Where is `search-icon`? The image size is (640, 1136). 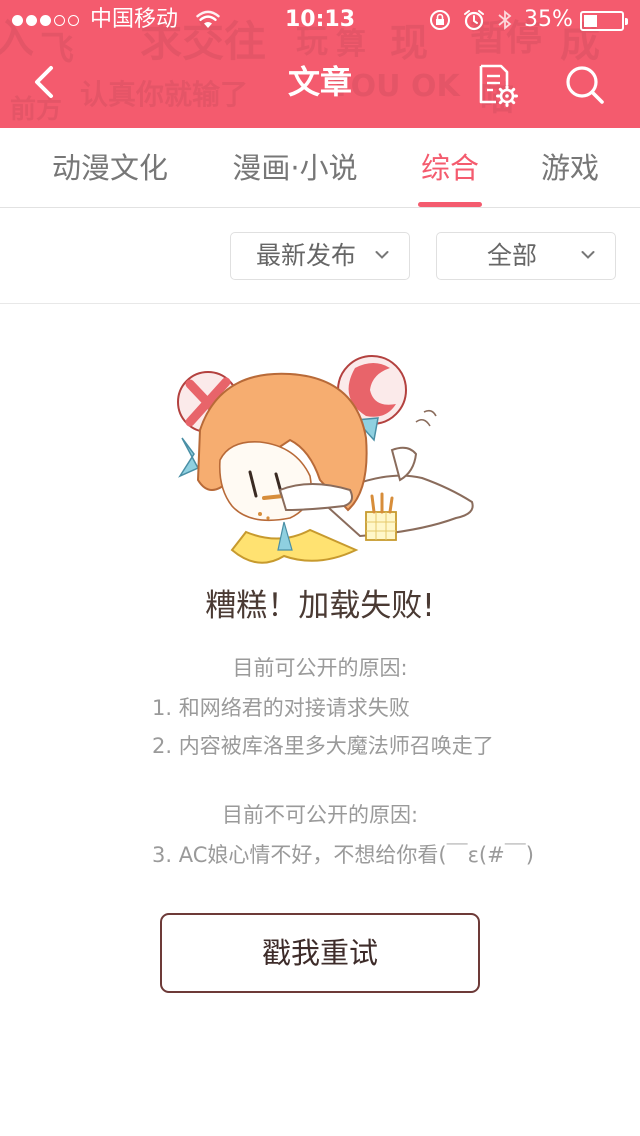 search-icon is located at coordinates (585, 85).